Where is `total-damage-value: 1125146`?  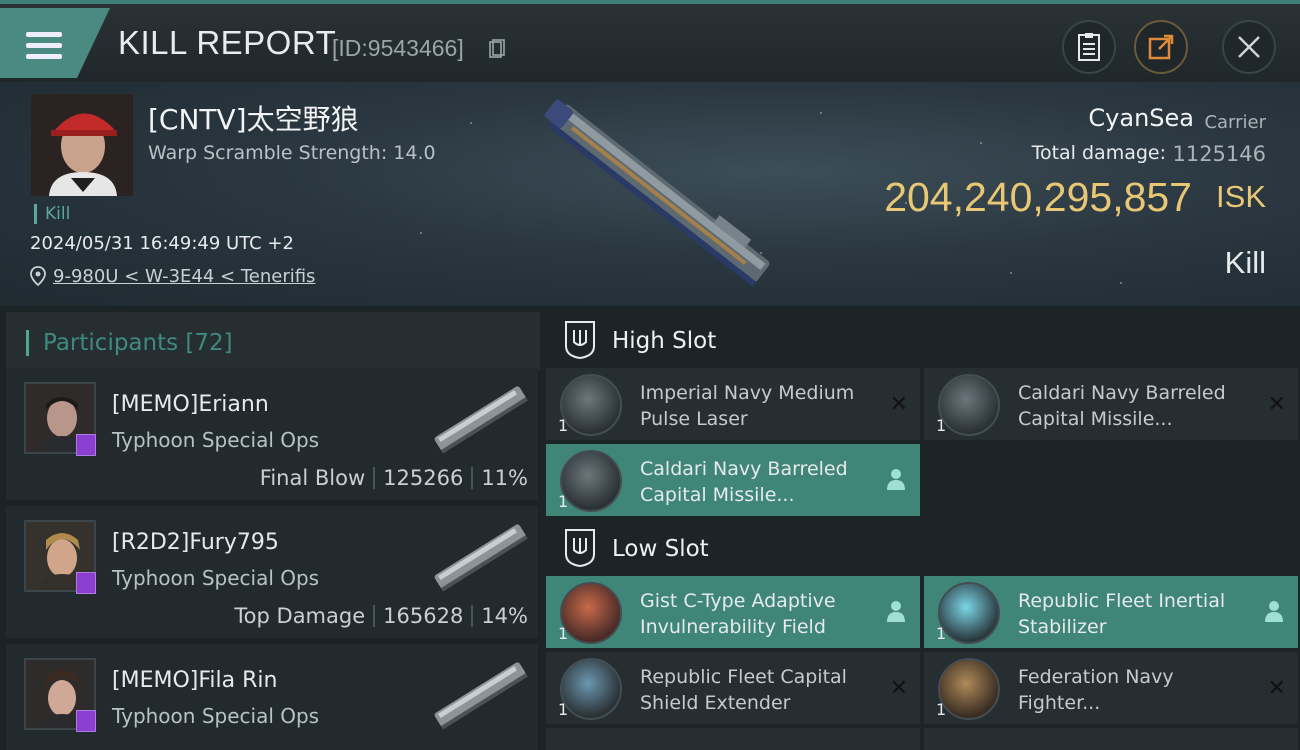 total-damage-value: 1125146 is located at coordinates (1219, 154).